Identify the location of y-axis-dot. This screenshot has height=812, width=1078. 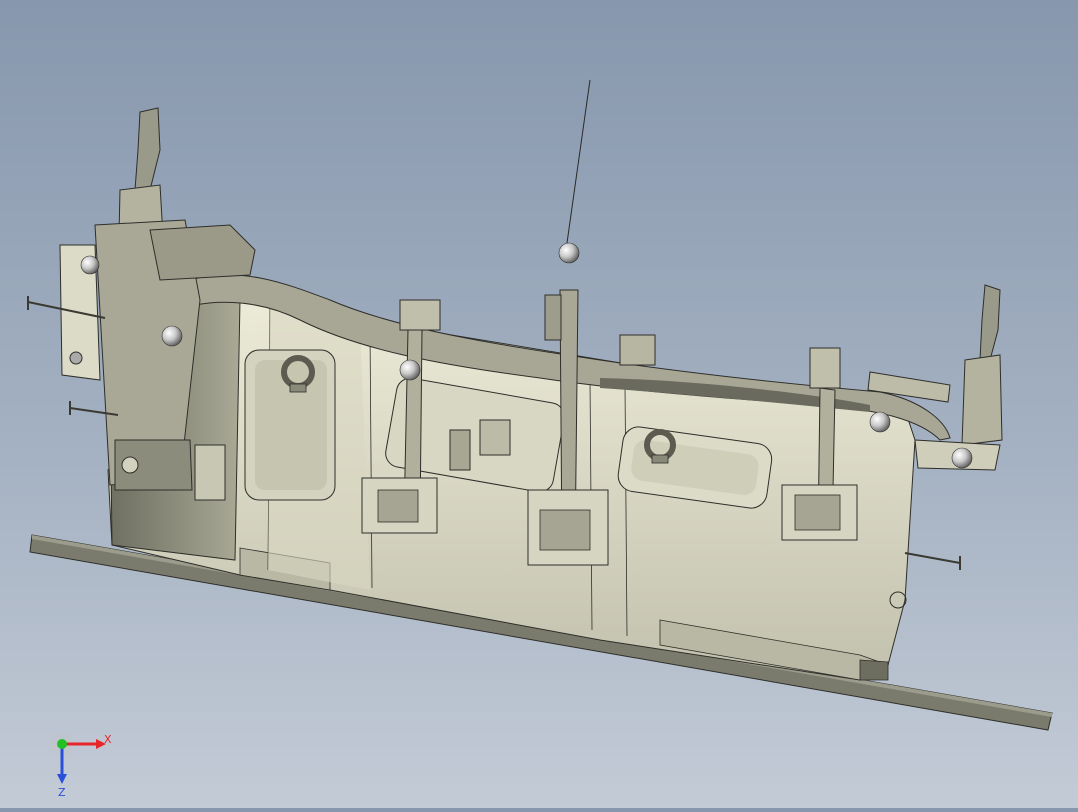
(62, 744).